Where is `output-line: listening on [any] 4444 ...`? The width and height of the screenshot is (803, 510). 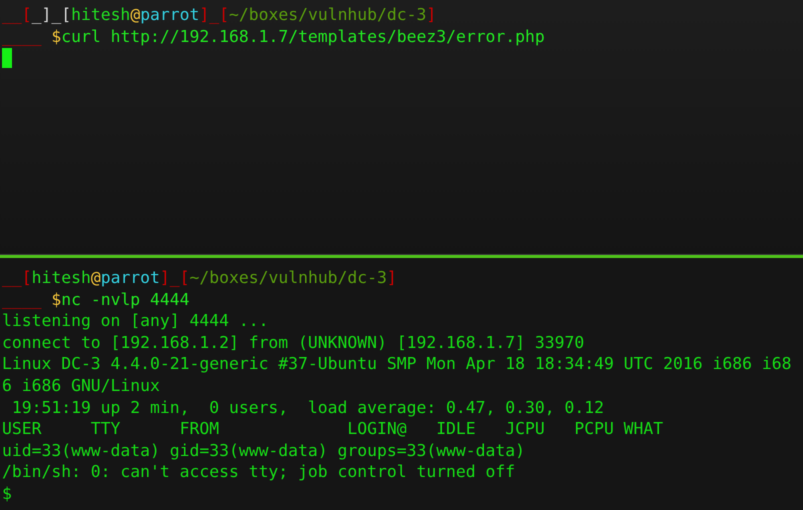
output-line: listening on [any] 4444 ... is located at coordinates (136, 321).